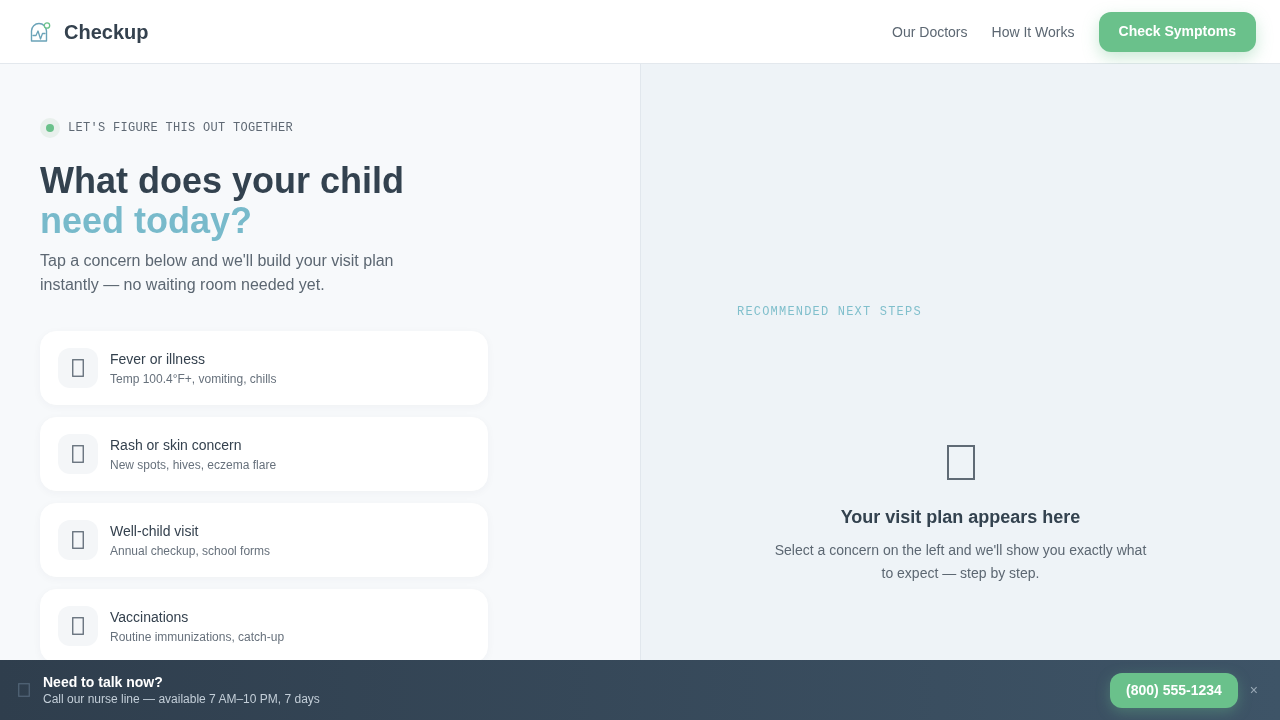 Image resolution: width=1280 pixels, height=720 pixels. What do you see at coordinates (158, 359) in the screenshot?
I see `concern-title: Fever or illness` at bounding box center [158, 359].